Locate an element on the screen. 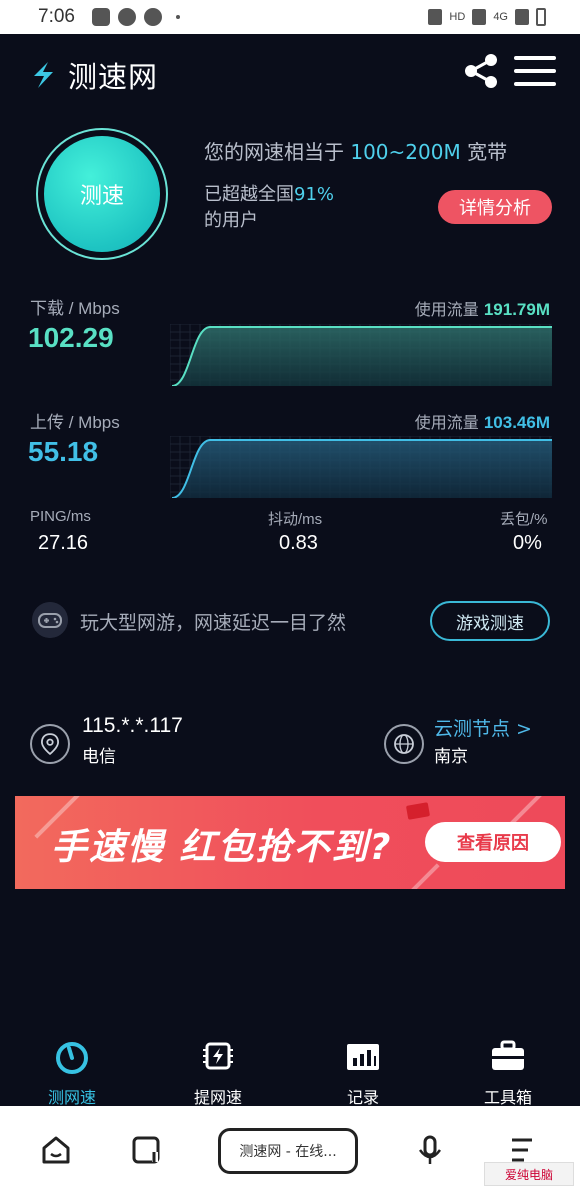 The height and width of the screenshot is (1192, 580). bottom-nav: 测网速 提网速 记录 工具箱 is located at coordinates (290, 1069).